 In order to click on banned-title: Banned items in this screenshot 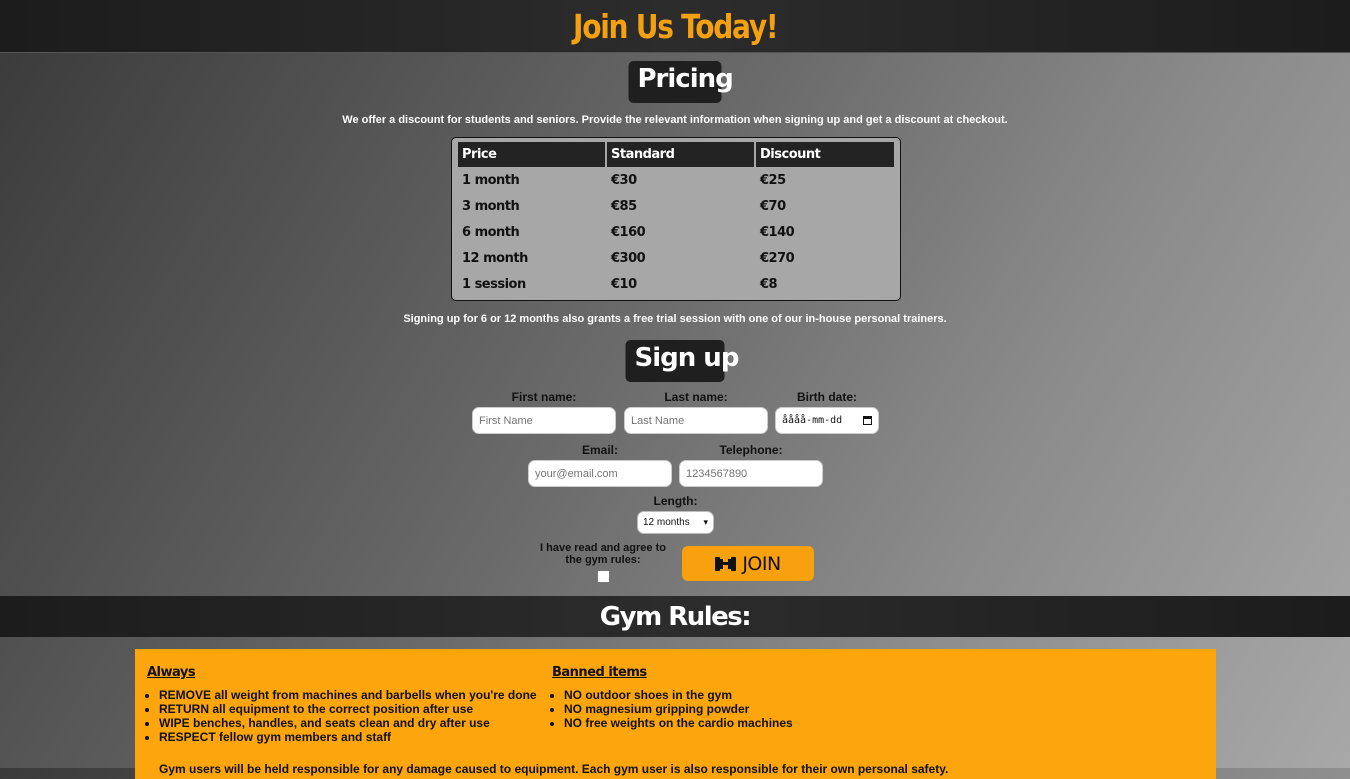, I will do `click(599, 672)`.